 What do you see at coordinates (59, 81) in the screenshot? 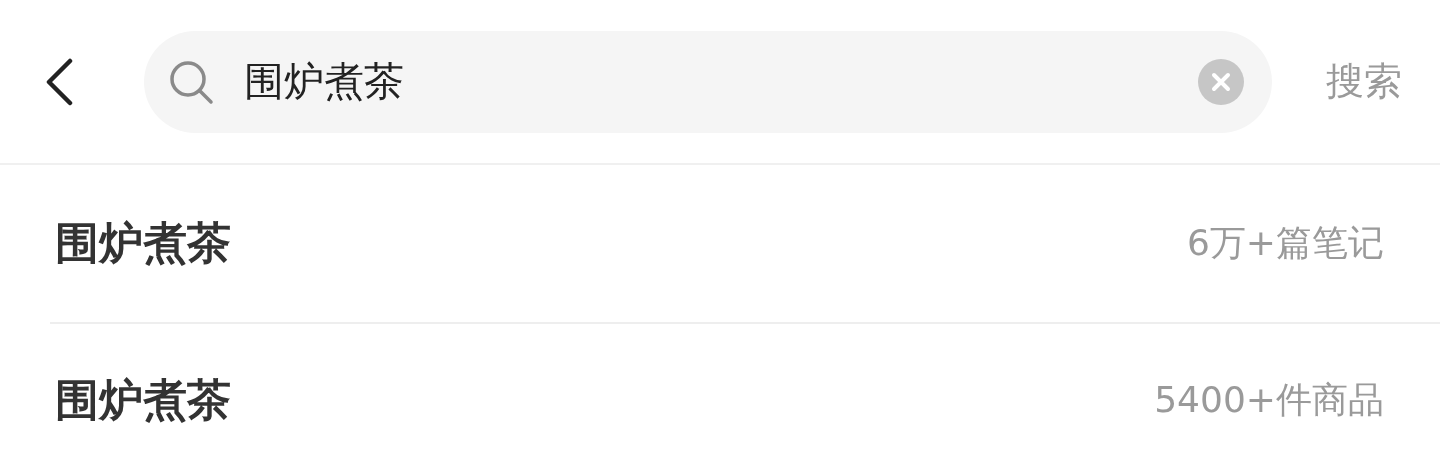
I see `back-icon` at bounding box center [59, 81].